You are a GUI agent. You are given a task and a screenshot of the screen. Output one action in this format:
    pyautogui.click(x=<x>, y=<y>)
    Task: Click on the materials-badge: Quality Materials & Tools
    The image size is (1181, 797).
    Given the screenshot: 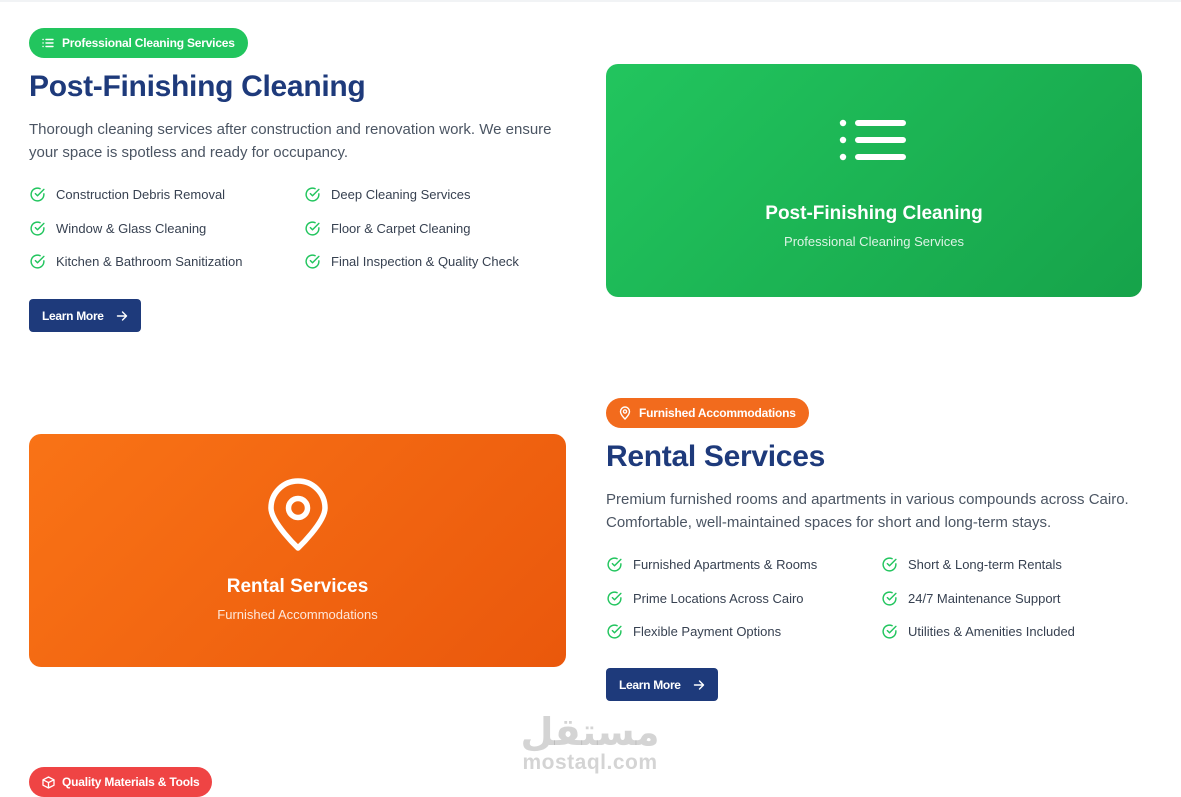 What is the action you would take?
    pyautogui.click(x=121, y=782)
    